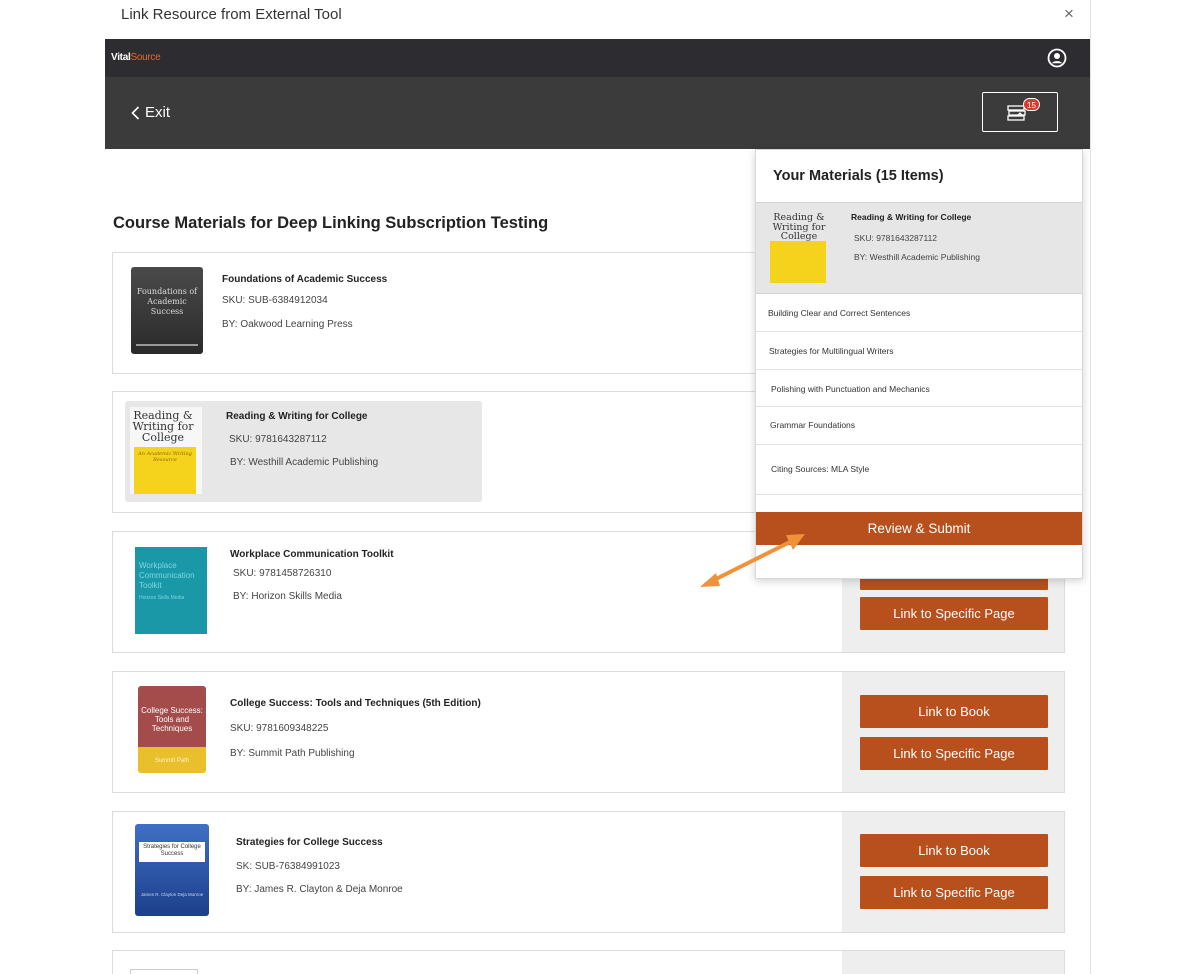 This screenshot has height=974, width=1196. Describe the element at coordinates (919, 313) in the screenshot. I see `panel-list-item: Building Clear and Correct Sentences` at that location.